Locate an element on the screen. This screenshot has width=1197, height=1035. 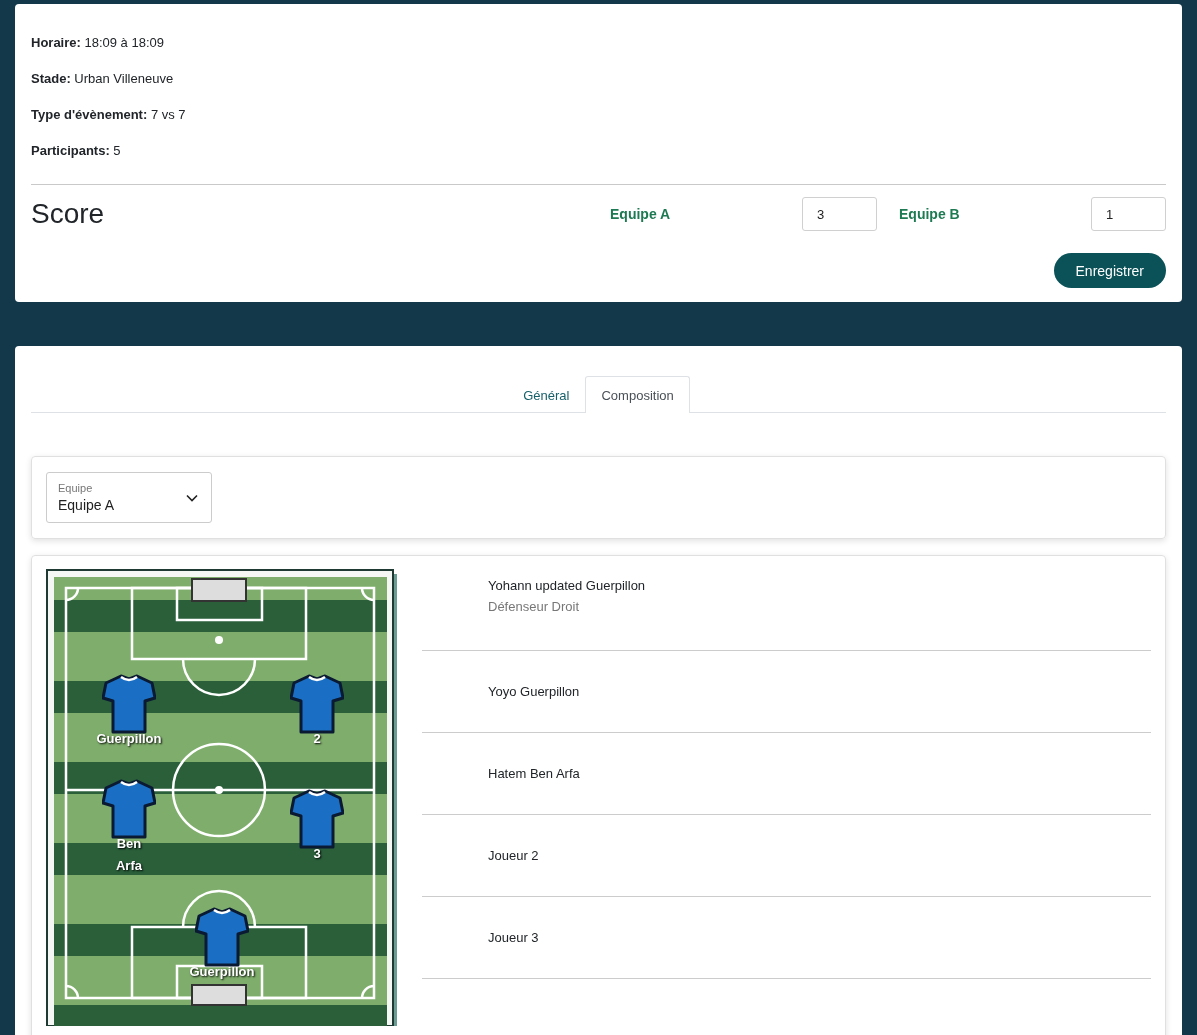
score-input: 1 is located at coordinates (1128, 214).